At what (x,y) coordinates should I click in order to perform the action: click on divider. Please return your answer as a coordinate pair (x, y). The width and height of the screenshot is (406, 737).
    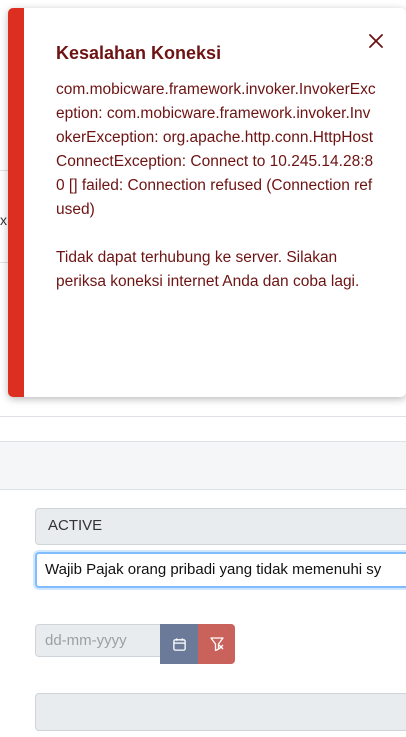
    Looking at the image, I should click on (203, 416).